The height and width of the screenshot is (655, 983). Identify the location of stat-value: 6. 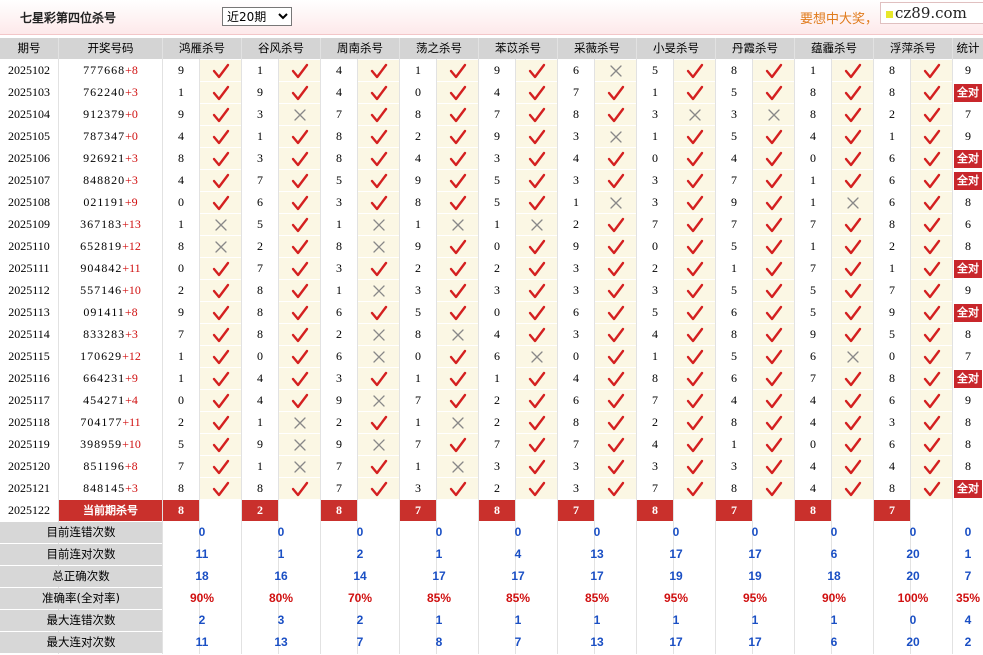
(834, 554).